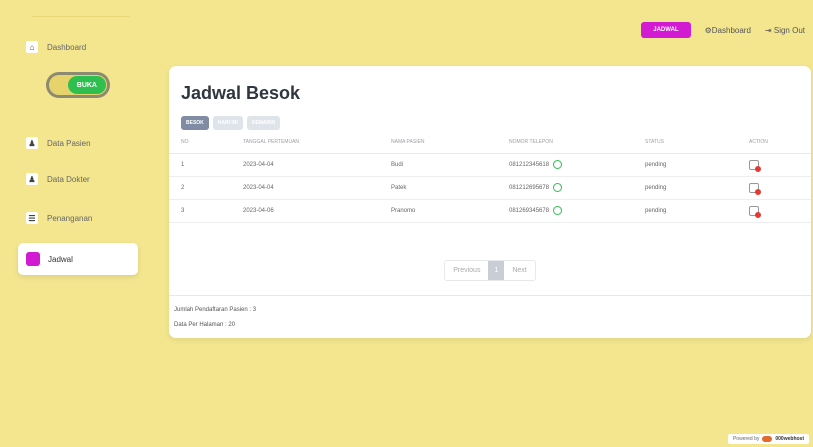 This screenshot has width=813, height=447. I want to click on col-telepon: NOMOR TELEPON, so click(577, 143).